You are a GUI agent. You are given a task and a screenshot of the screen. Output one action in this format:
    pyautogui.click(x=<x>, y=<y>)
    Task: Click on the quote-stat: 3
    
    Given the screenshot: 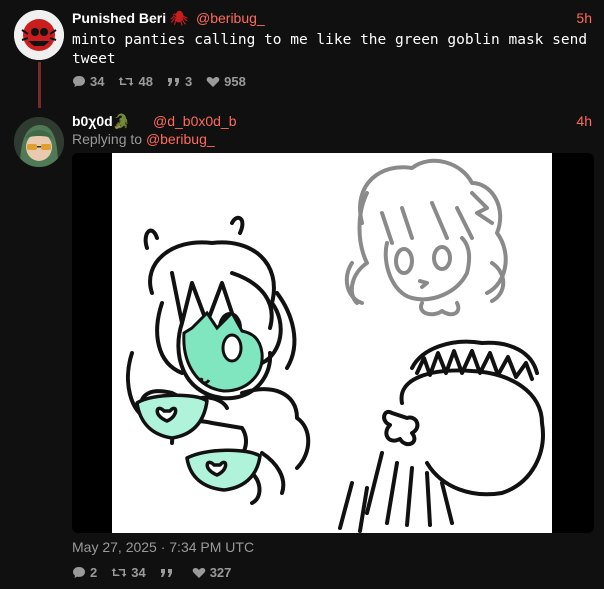 What is the action you would take?
    pyautogui.click(x=179, y=81)
    